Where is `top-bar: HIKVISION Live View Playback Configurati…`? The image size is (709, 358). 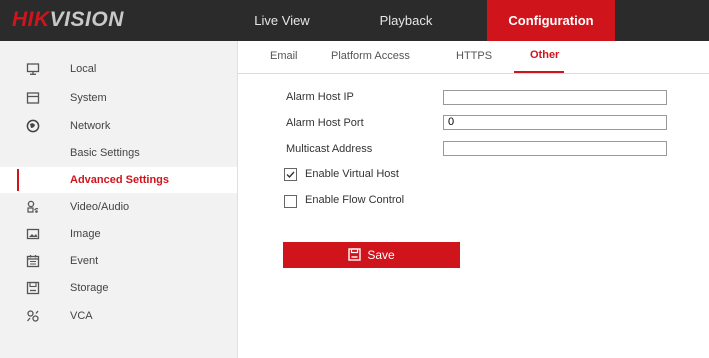 top-bar: HIKVISION Live View Playback Configurati… is located at coordinates (354, 20).